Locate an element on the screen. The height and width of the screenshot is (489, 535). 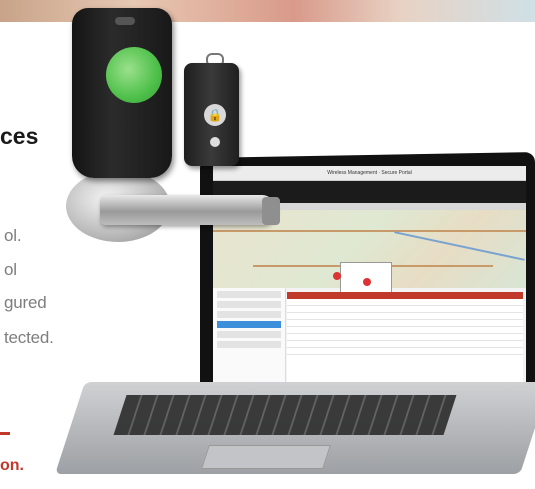
app-title-bar: Wireless Management · Secure Portal is located at coordinates (369, 173).